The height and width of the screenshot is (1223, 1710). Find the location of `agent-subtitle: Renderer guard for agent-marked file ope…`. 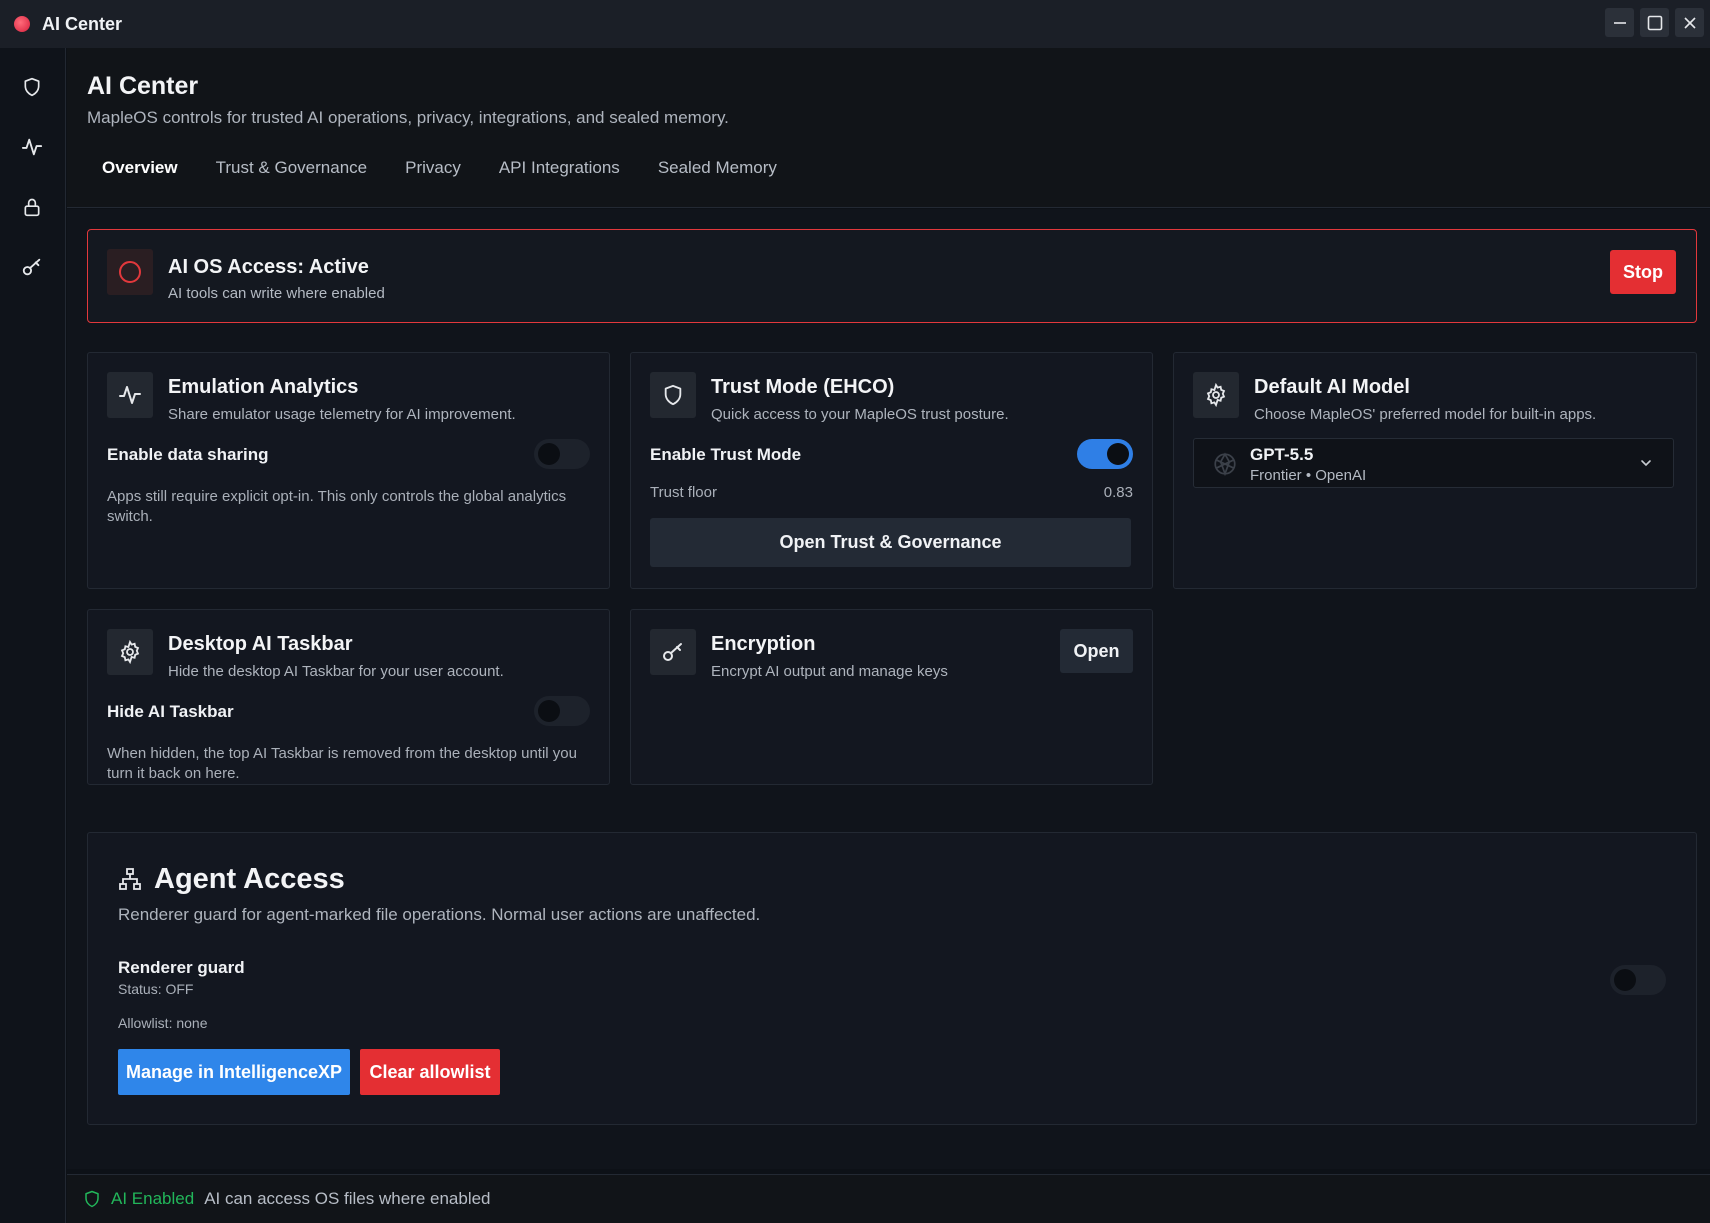

agent-subtitle: Renderer guard for agent-marked file ope… is located at coordinates (439, 914).